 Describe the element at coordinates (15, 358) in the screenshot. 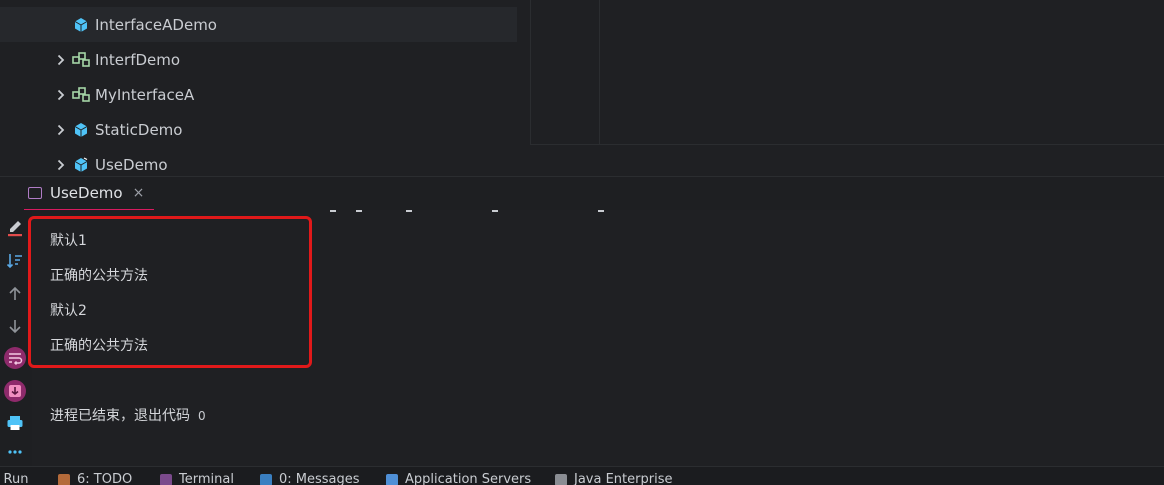

I see `soft-wrap-icon` at that location.